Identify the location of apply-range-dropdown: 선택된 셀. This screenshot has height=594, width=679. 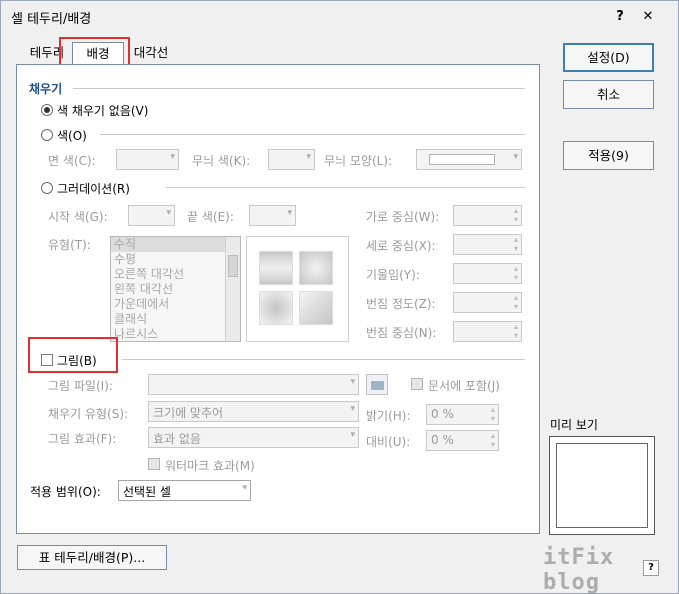
(184, 490).